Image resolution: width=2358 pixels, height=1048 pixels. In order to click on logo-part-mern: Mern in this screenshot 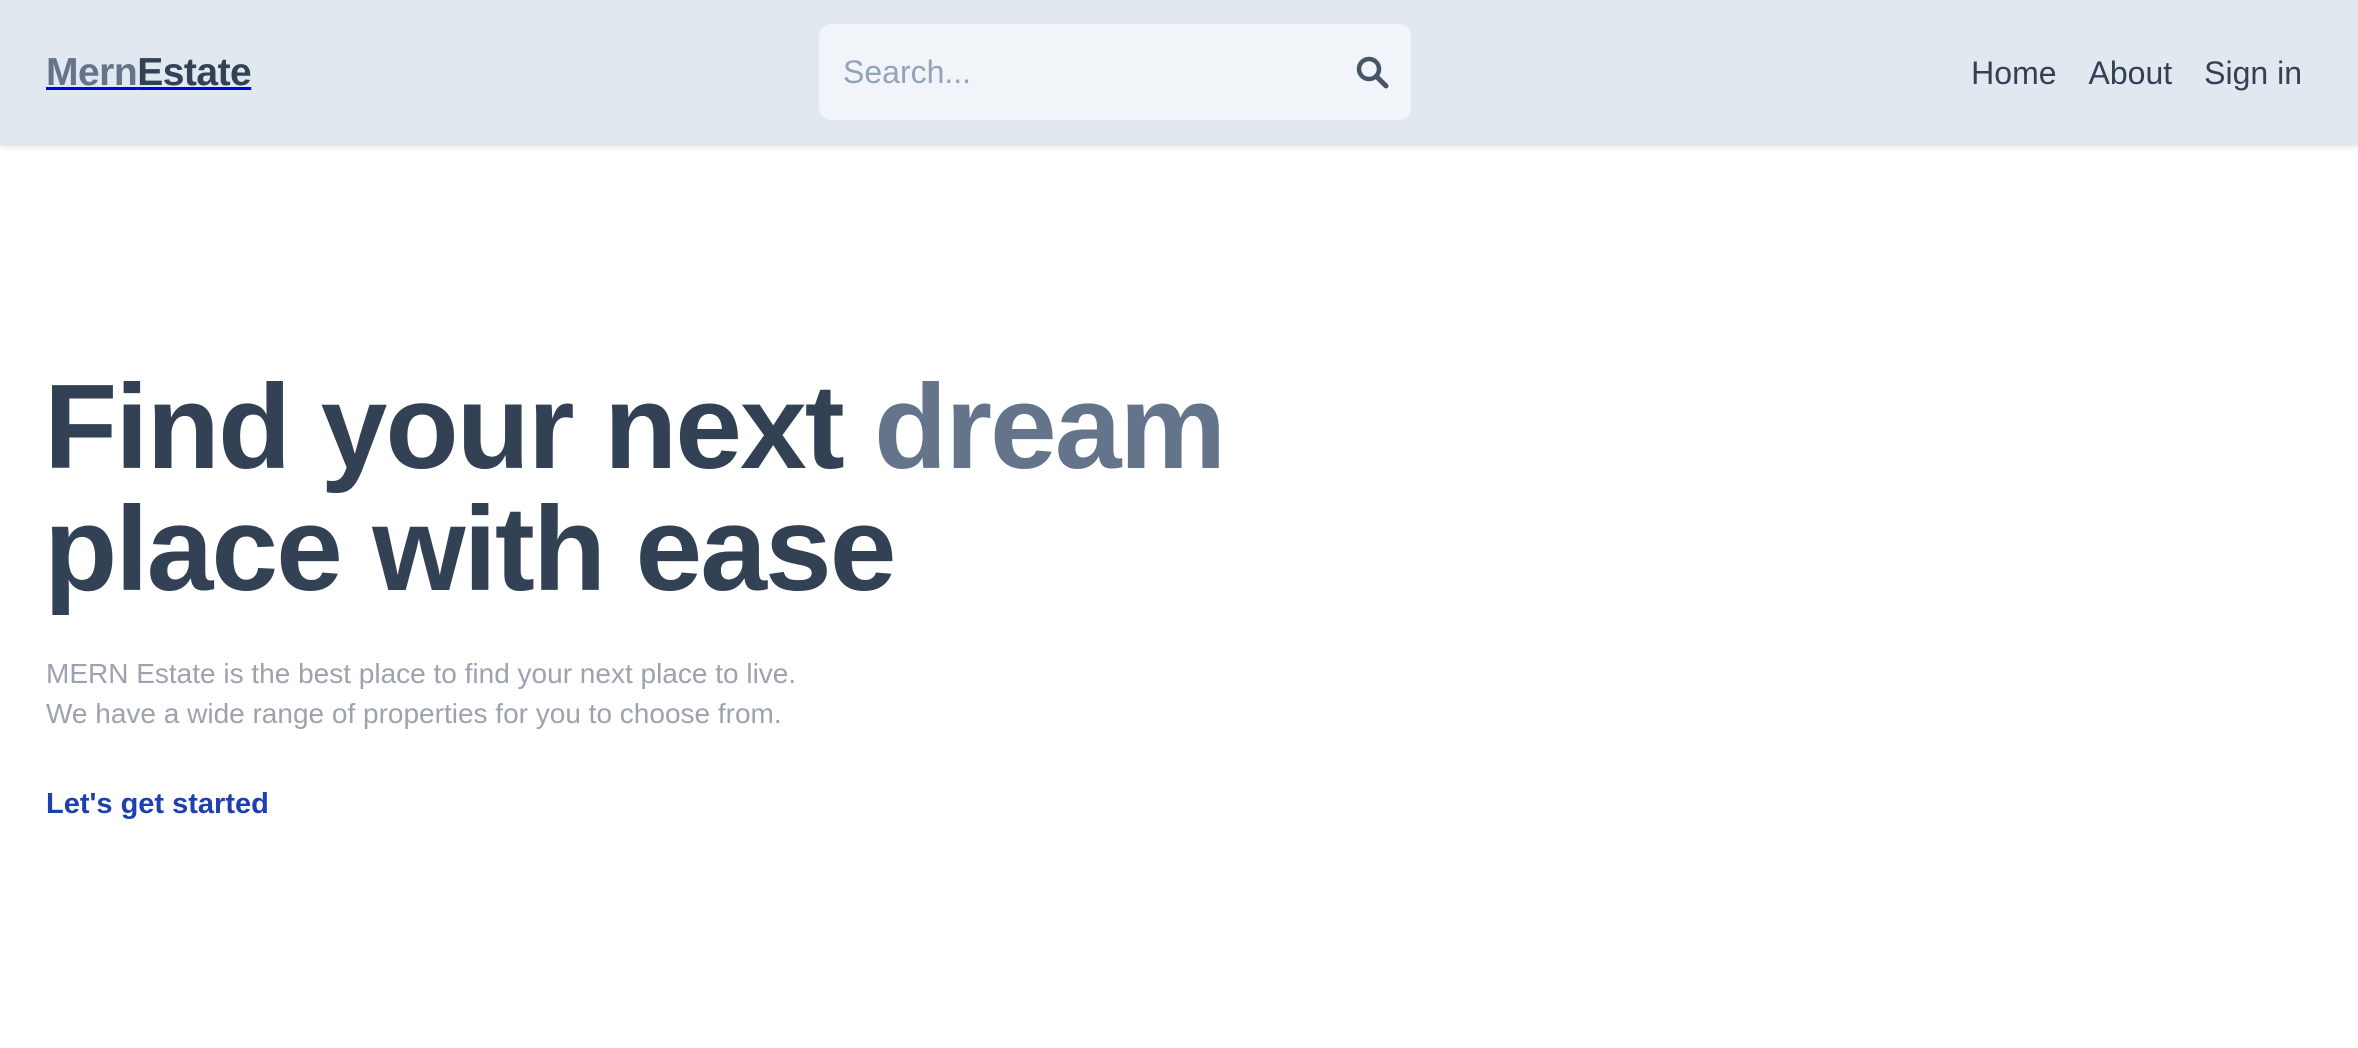, I will do `click(92, 72)`.